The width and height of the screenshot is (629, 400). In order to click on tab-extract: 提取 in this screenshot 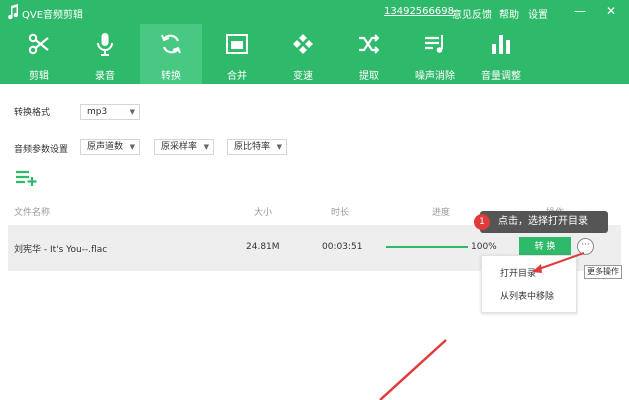, I will do `click(369, 54)`.